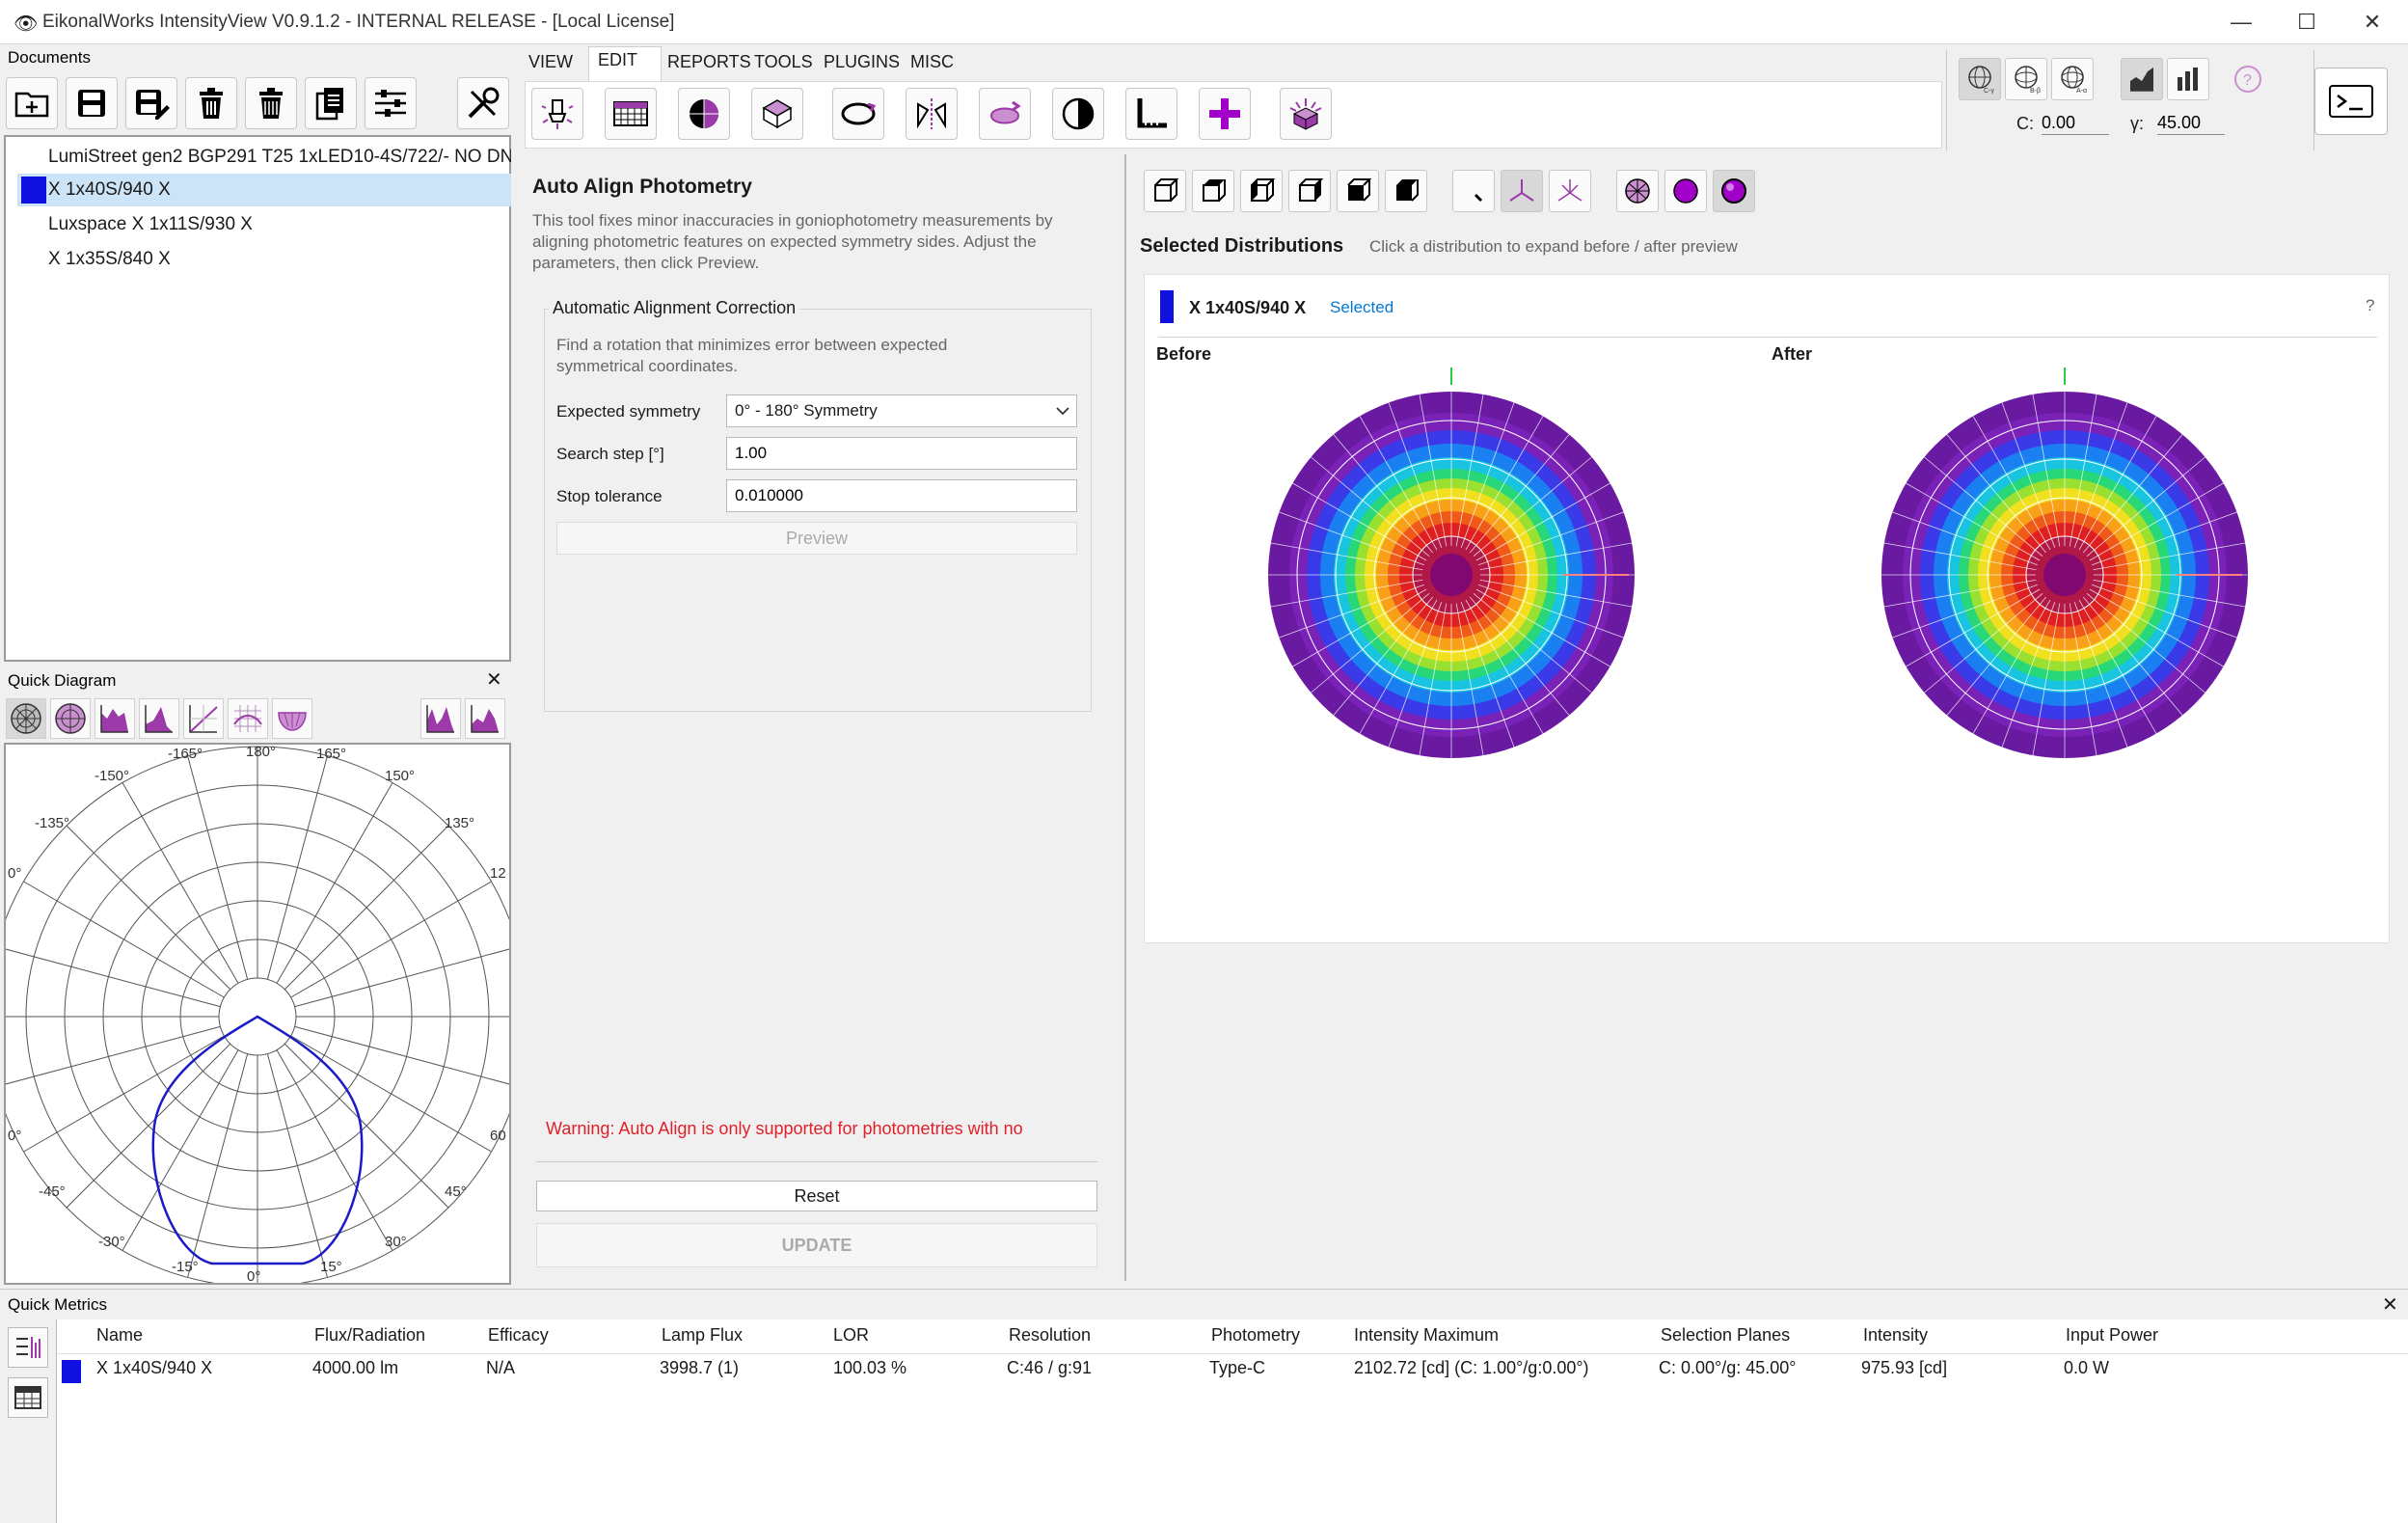 The height and width of the screenshot is (1523, 2408). I want to click on view-top-button, so click(1213, 191).